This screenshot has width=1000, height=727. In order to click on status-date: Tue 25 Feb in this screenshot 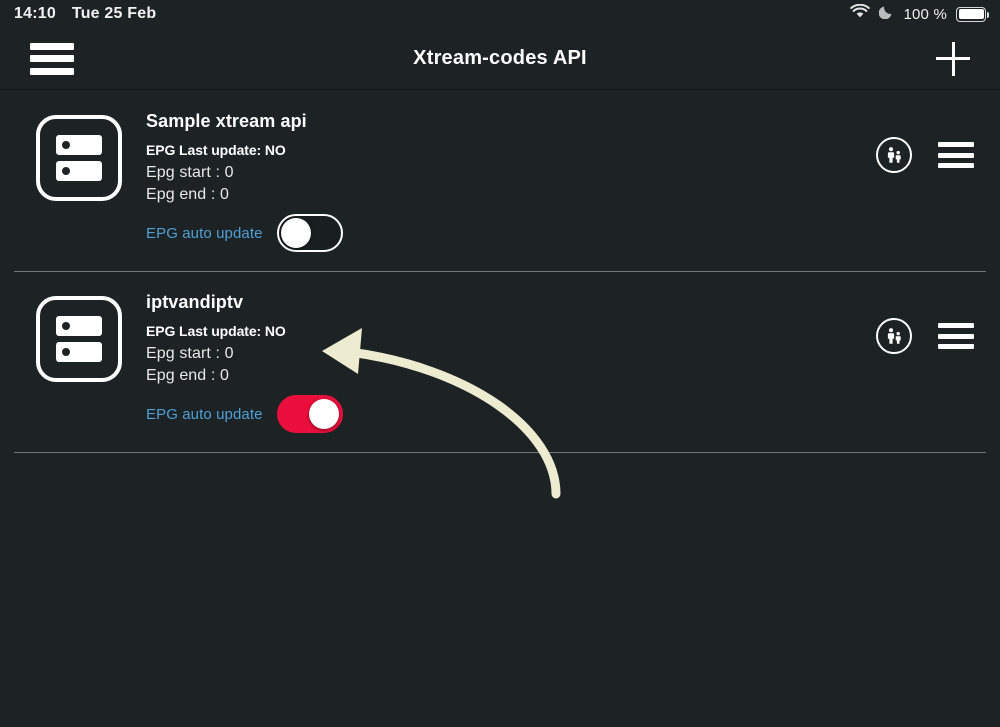, I will do `click(114, 13)`.